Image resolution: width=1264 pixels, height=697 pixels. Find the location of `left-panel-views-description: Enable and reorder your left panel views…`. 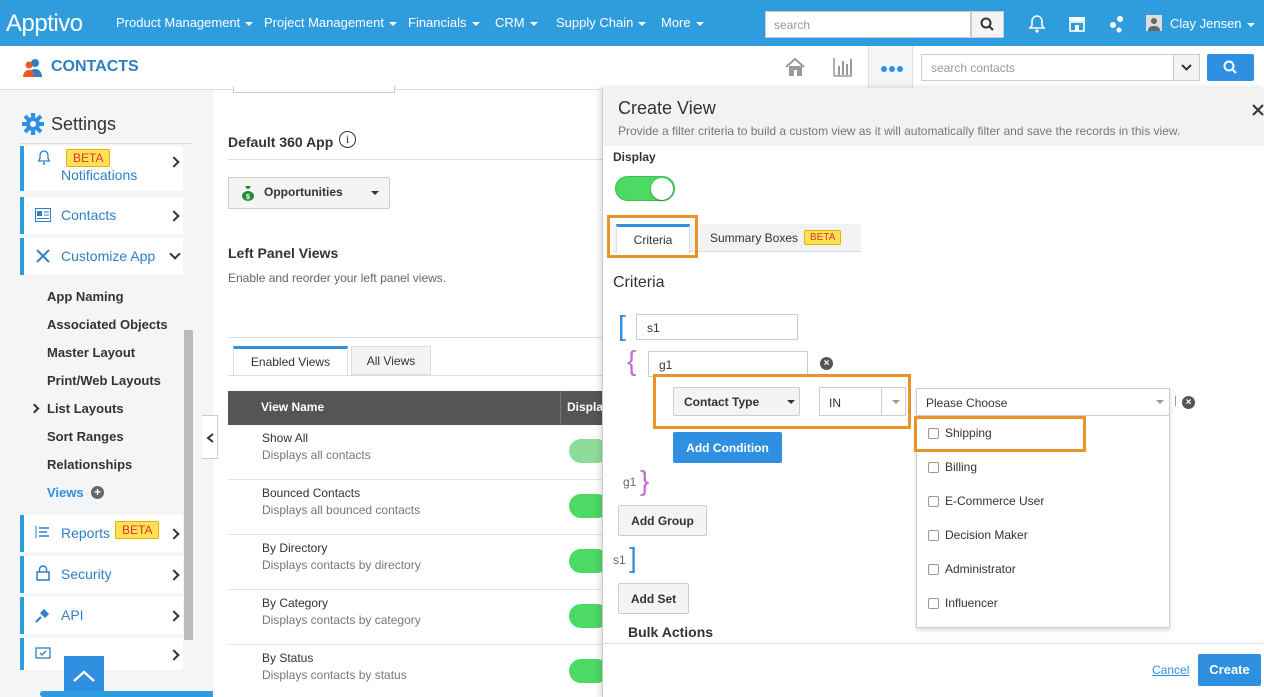

left-panel-views-description: Enable and reorder your left panel views… is located at coordinates (337, 278).